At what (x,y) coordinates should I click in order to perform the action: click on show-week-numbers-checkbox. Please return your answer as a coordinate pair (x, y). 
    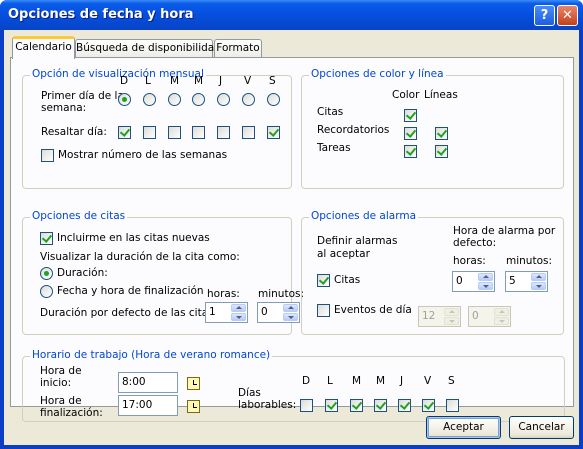
    Looking at the image, I should click on (47, 155).